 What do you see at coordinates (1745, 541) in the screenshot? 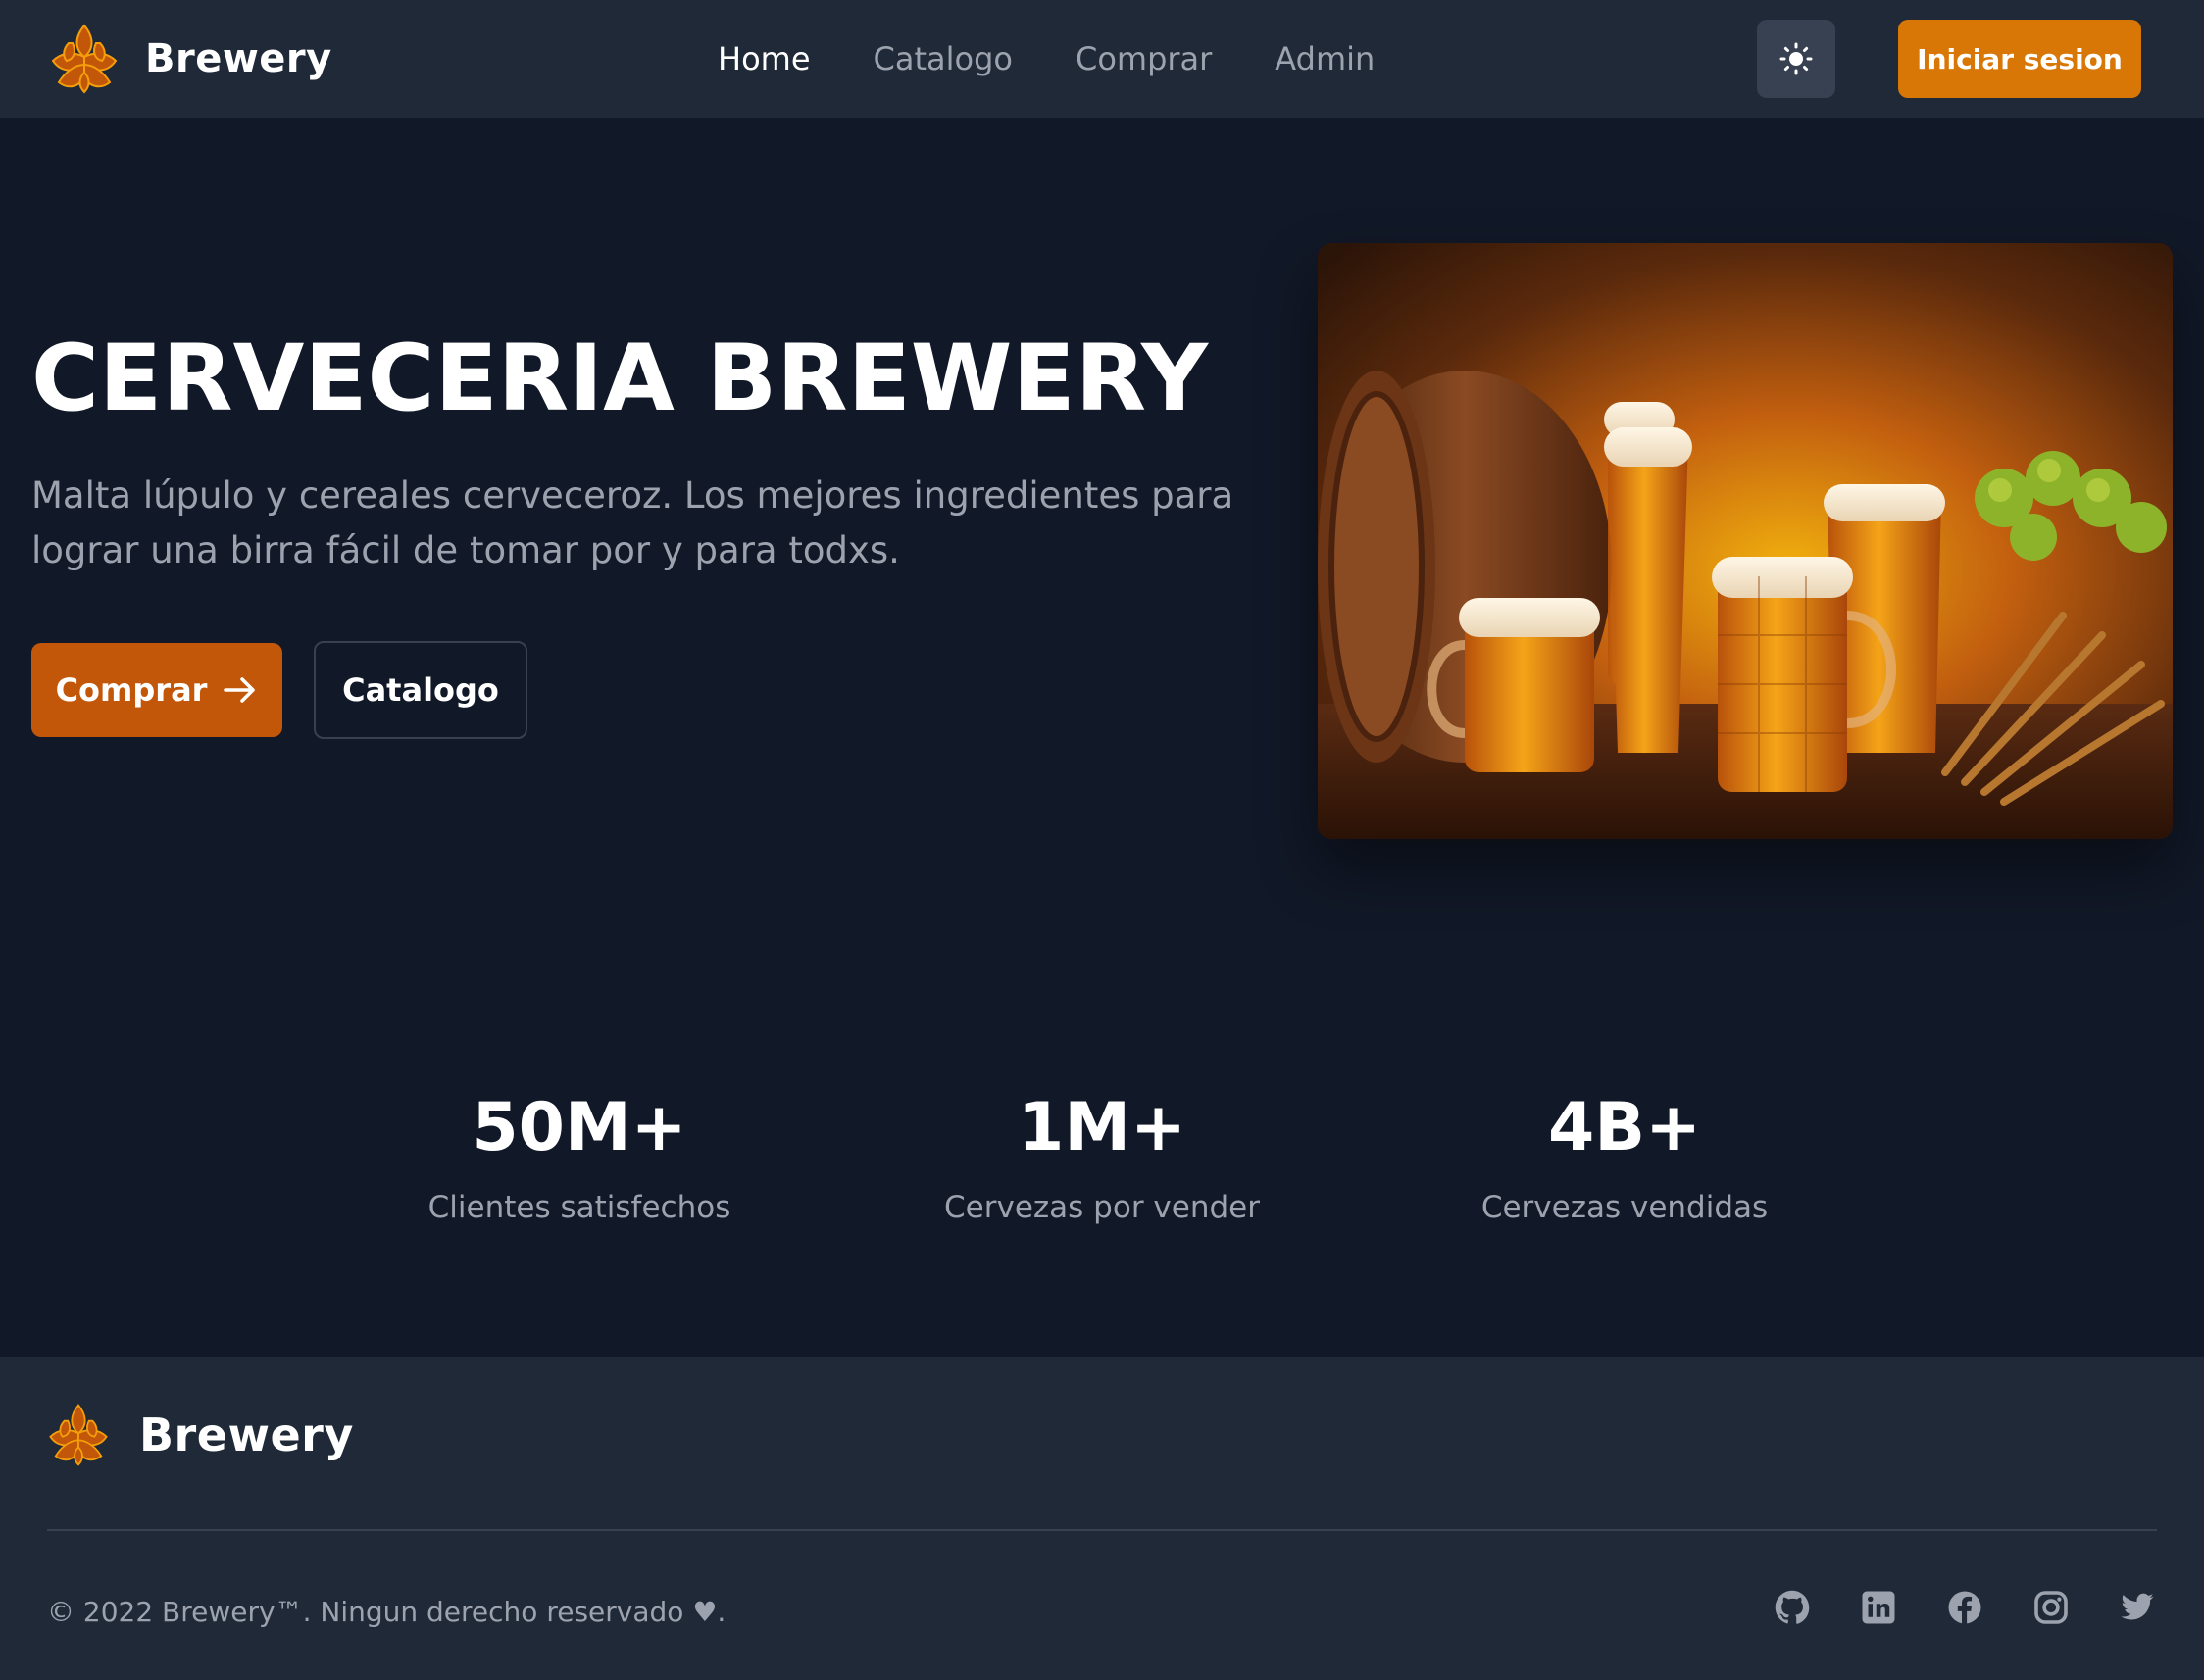
I see `hero-beer-image` at bounding box center [1745, 541].